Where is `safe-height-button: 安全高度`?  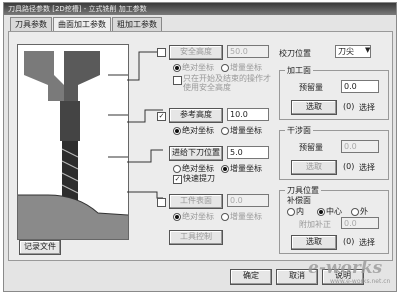
safe-height-button: 安全高度 is located at coordinates (196, 52).